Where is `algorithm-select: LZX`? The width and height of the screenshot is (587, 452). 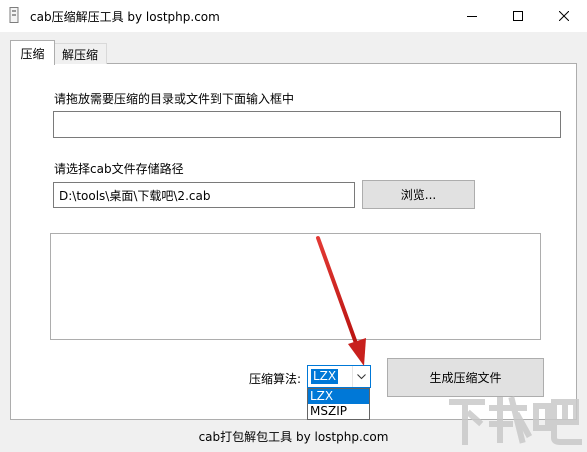
algorithm-select: LZX is located at coordinates (339, 376).